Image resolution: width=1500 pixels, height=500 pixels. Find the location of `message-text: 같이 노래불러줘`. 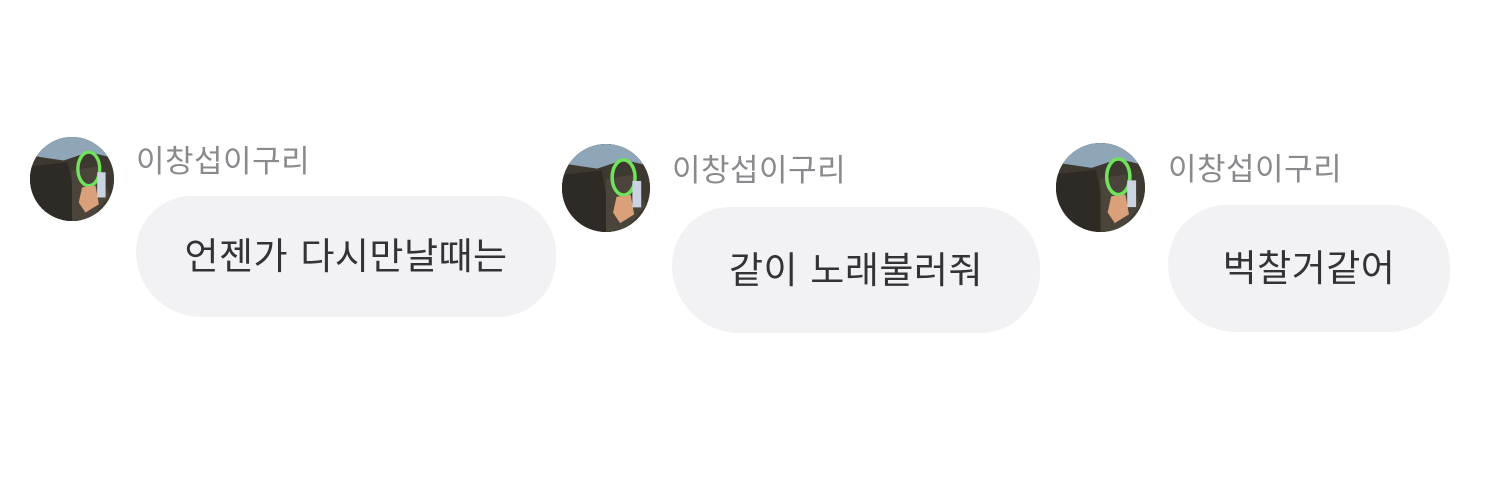

message-text: 같이 노래불러줘 is located at coordinates (856, 270).